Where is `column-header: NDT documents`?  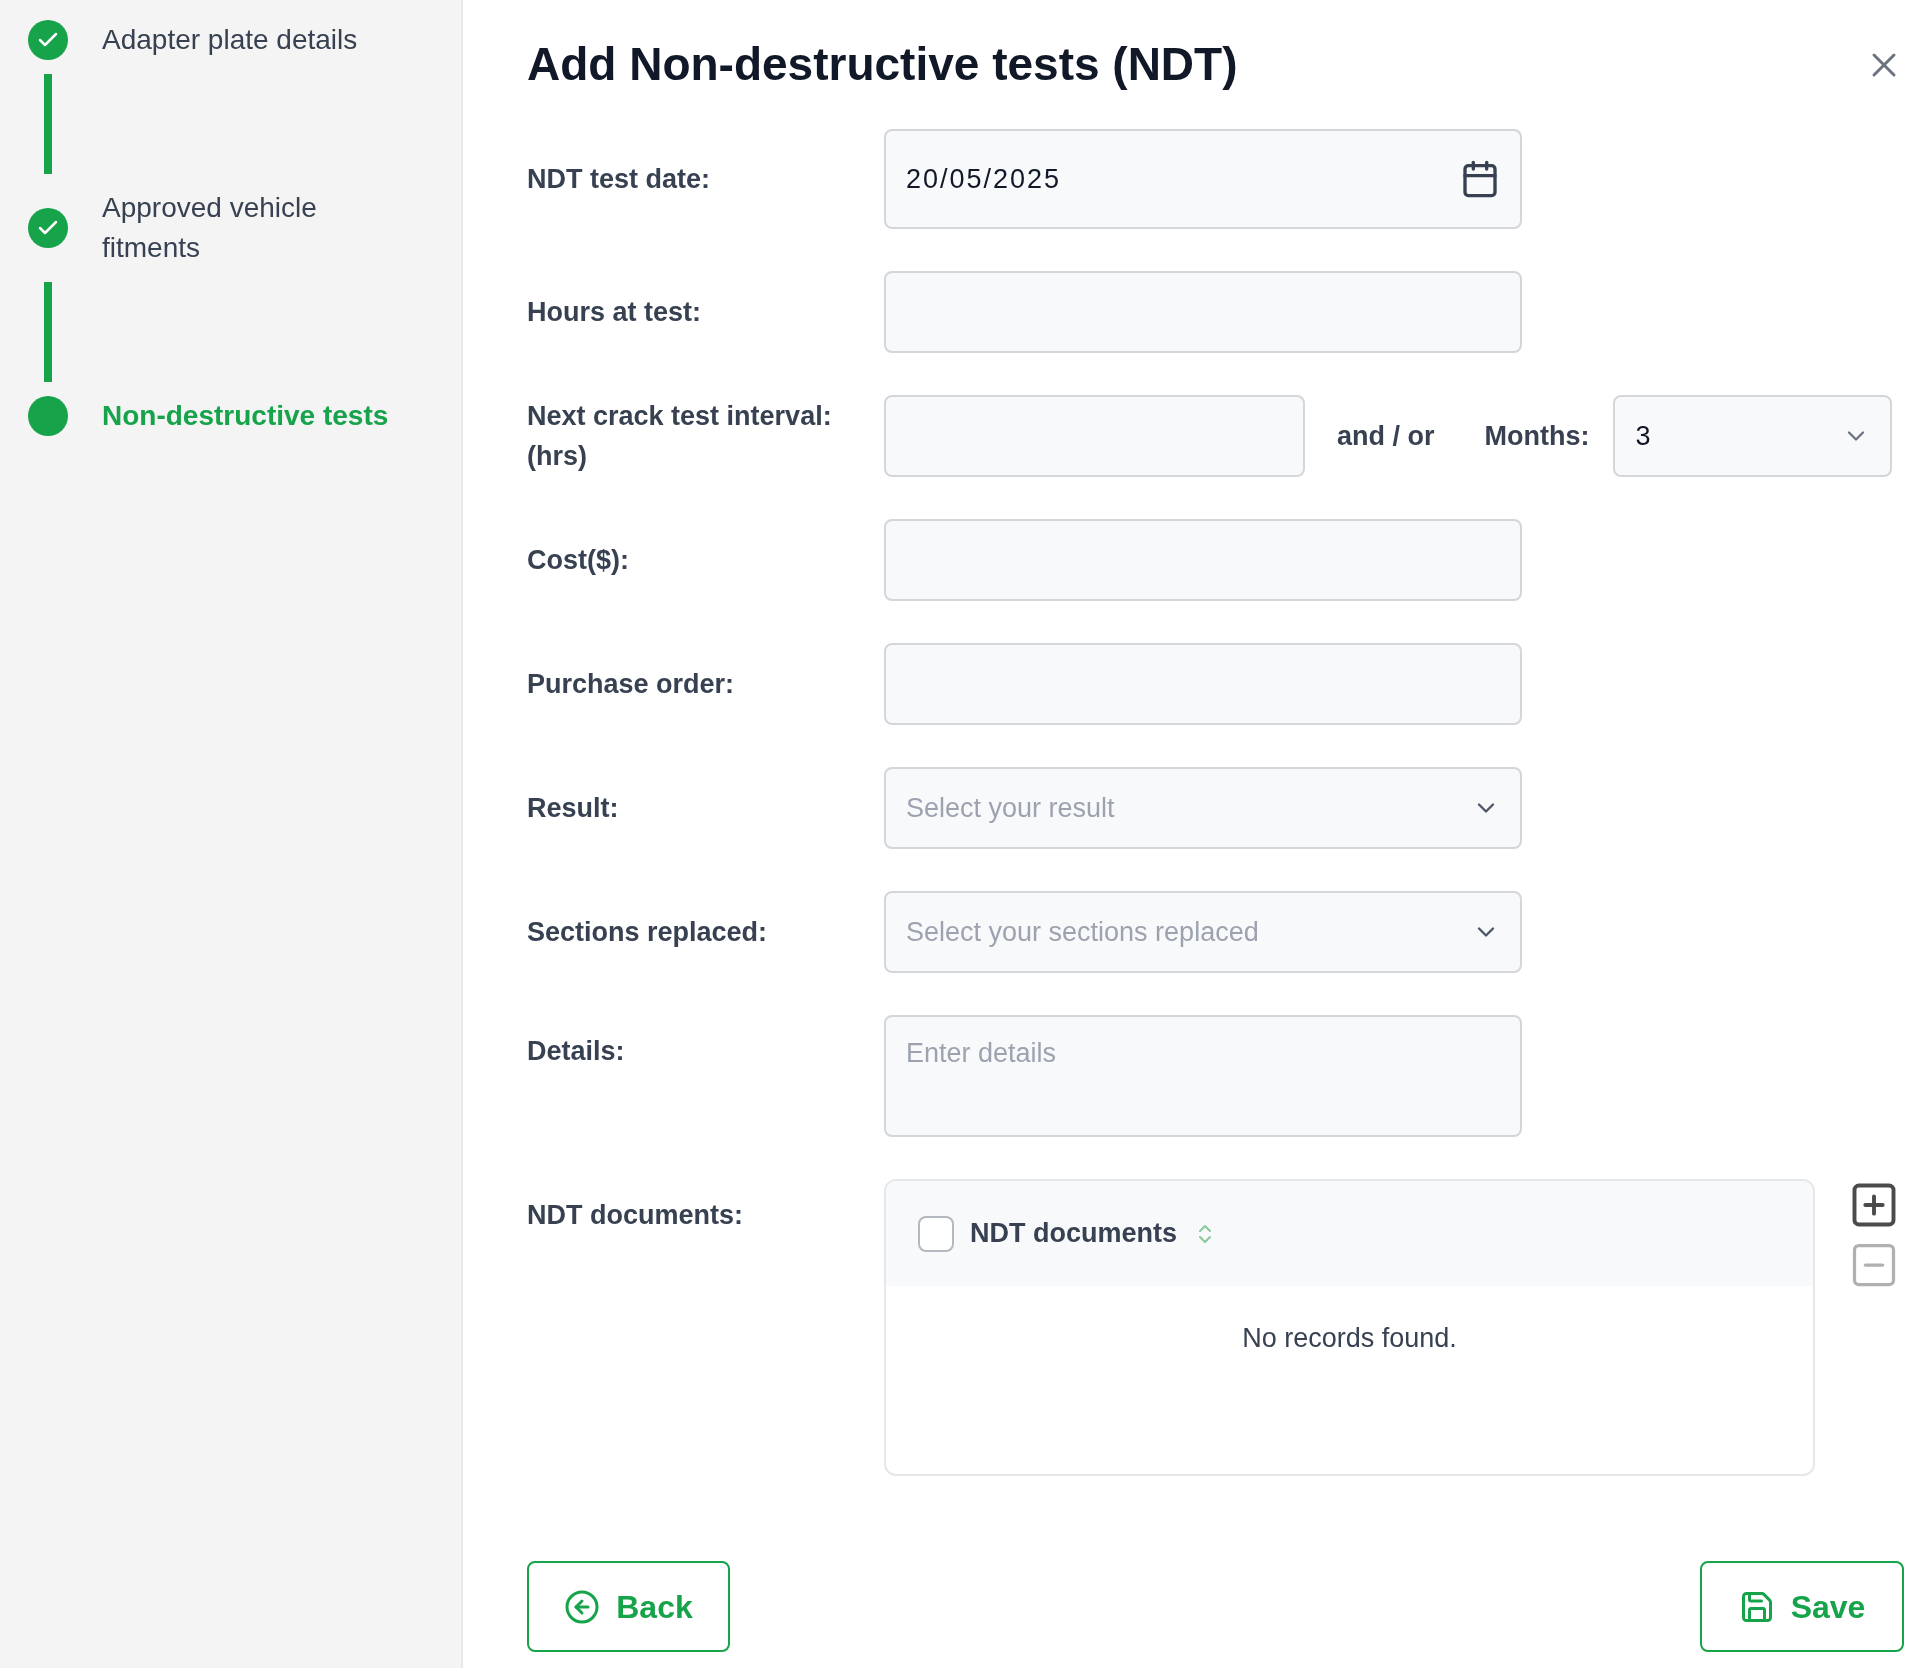 column-header: NDT documents is located at coordinates (1073, 1233).